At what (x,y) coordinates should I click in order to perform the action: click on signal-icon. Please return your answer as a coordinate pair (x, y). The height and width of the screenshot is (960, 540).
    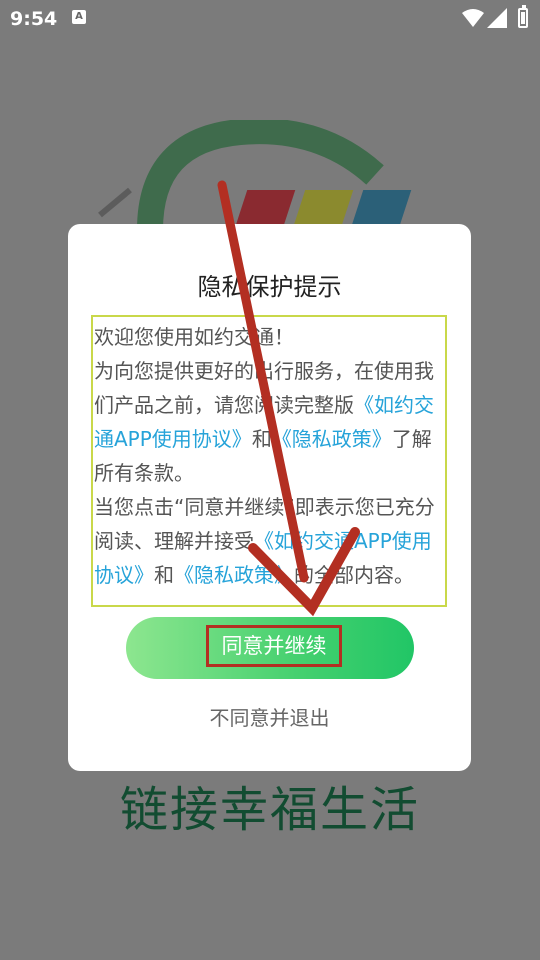
    Looking at the image, I should click on (497, 18).